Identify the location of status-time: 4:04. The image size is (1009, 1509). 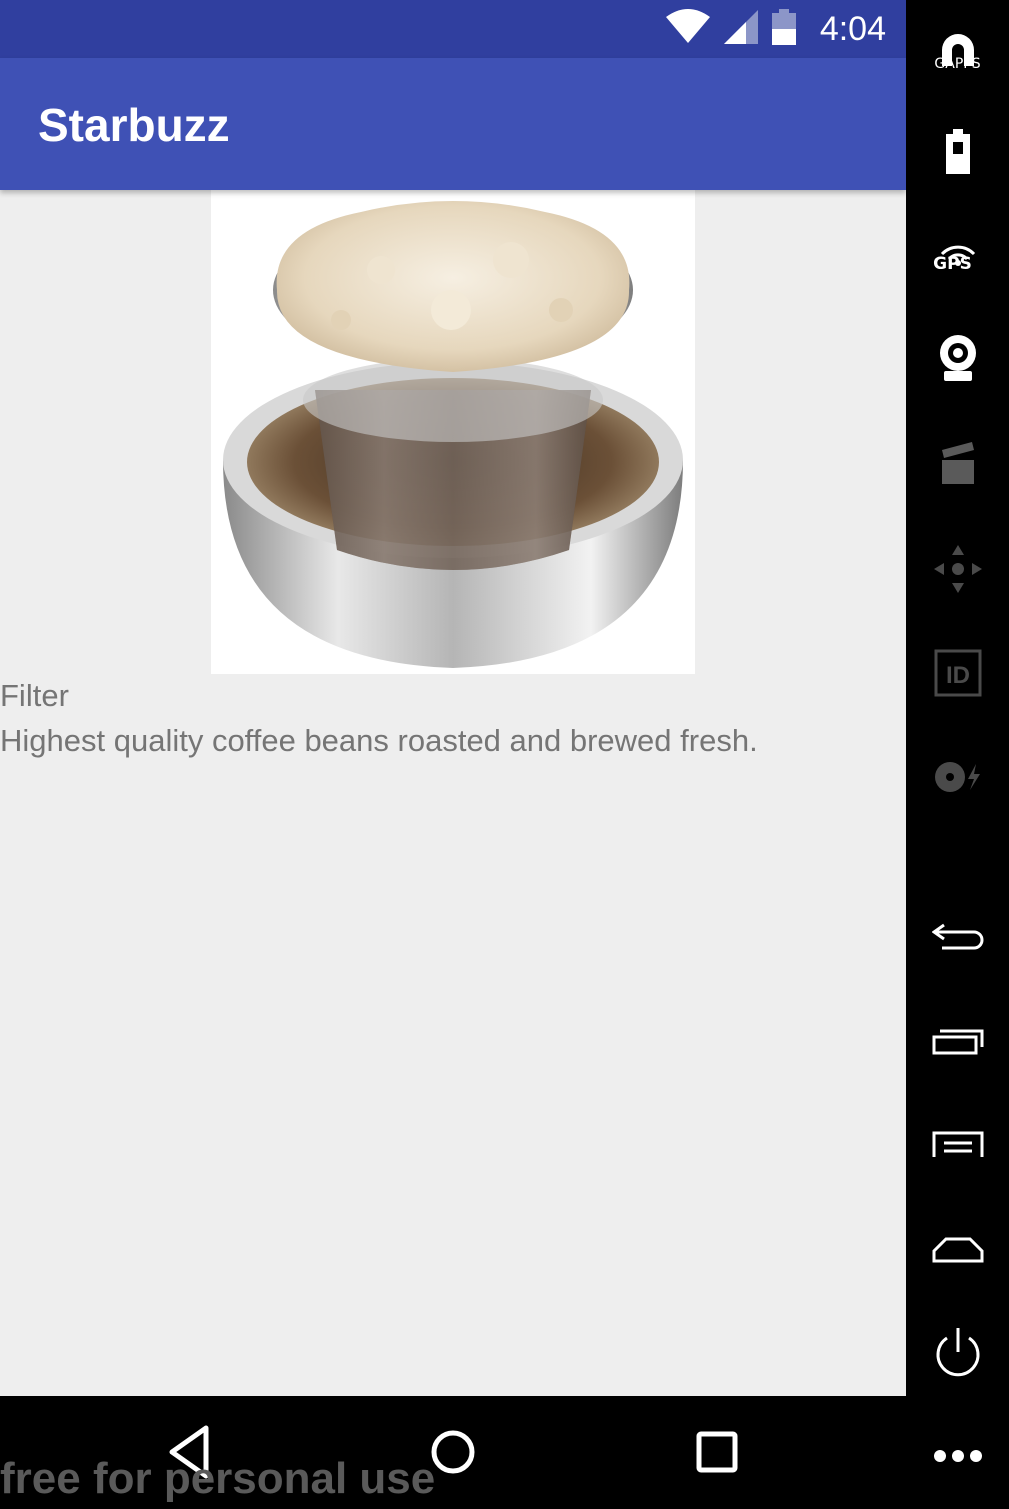
(852, 28).